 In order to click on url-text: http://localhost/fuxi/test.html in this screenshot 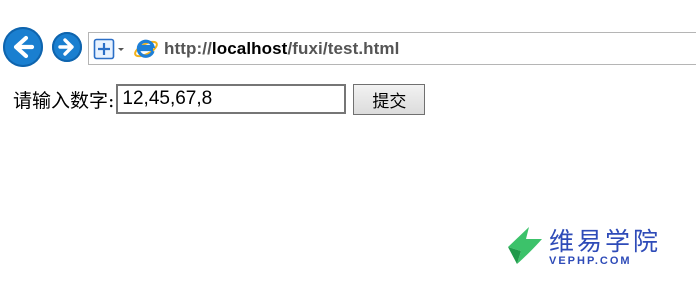, I will do `click(281, 49)`.